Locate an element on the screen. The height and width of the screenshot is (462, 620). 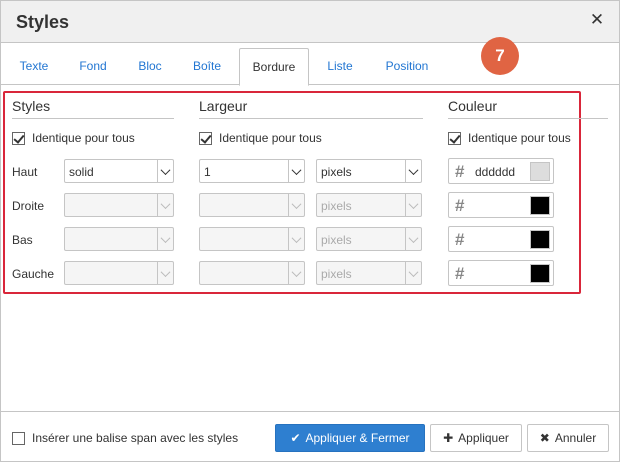
left-width-select is located at coordinates (252, 273).